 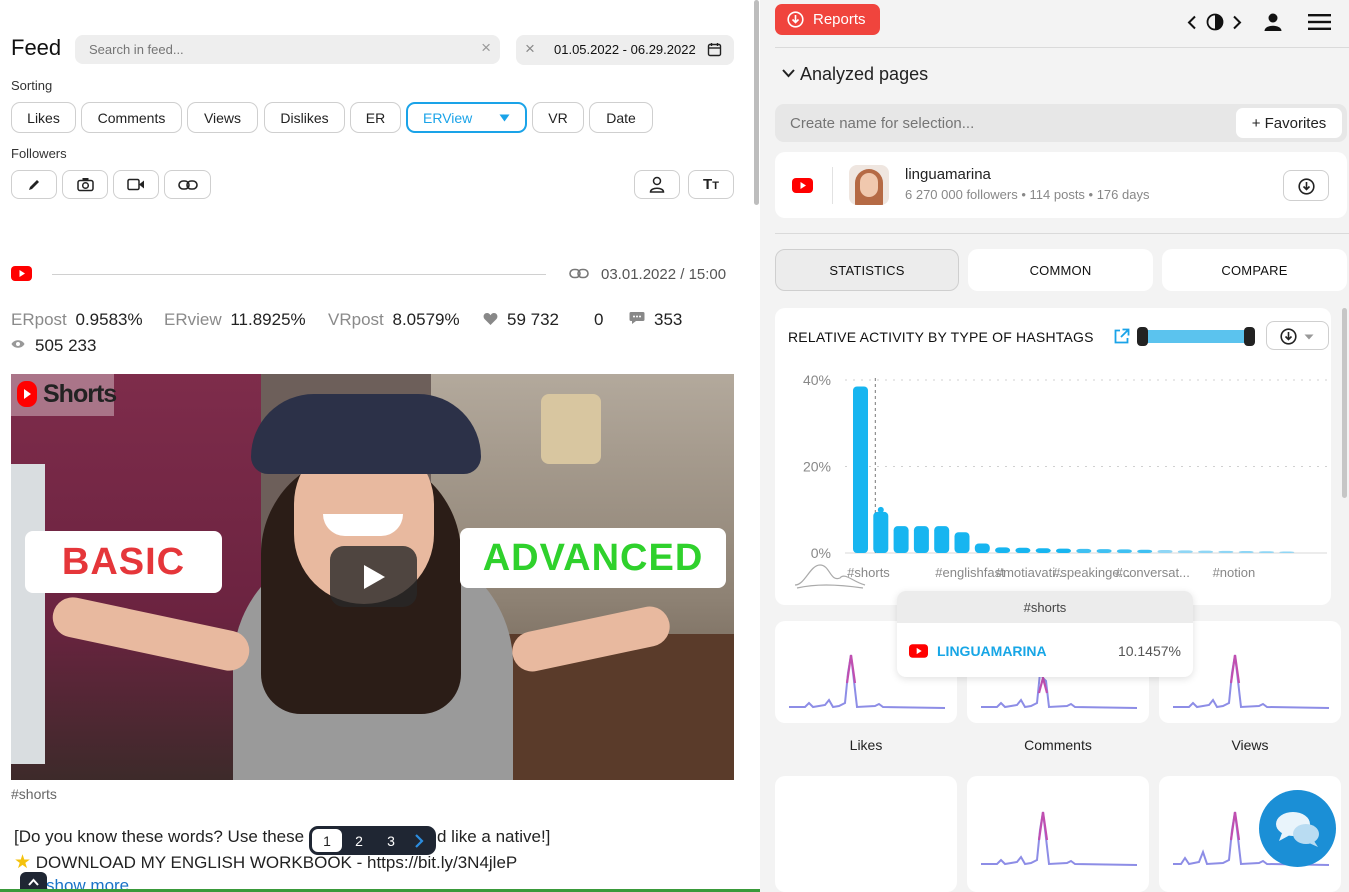 What do you see at coordinates (1237, 22) in the screenshot?
I see `chevron-right-icon` at bounding box center [1237, 22].